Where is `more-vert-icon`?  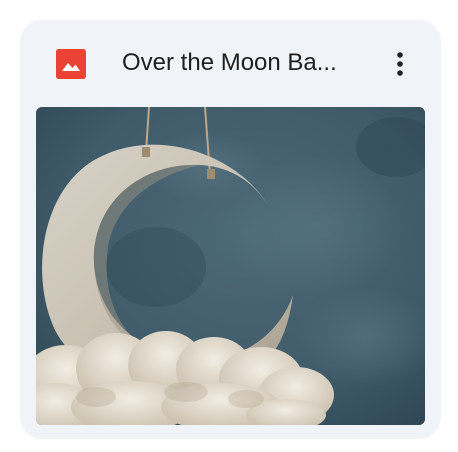 more-vert-icon is located at coordinates (400, 64).